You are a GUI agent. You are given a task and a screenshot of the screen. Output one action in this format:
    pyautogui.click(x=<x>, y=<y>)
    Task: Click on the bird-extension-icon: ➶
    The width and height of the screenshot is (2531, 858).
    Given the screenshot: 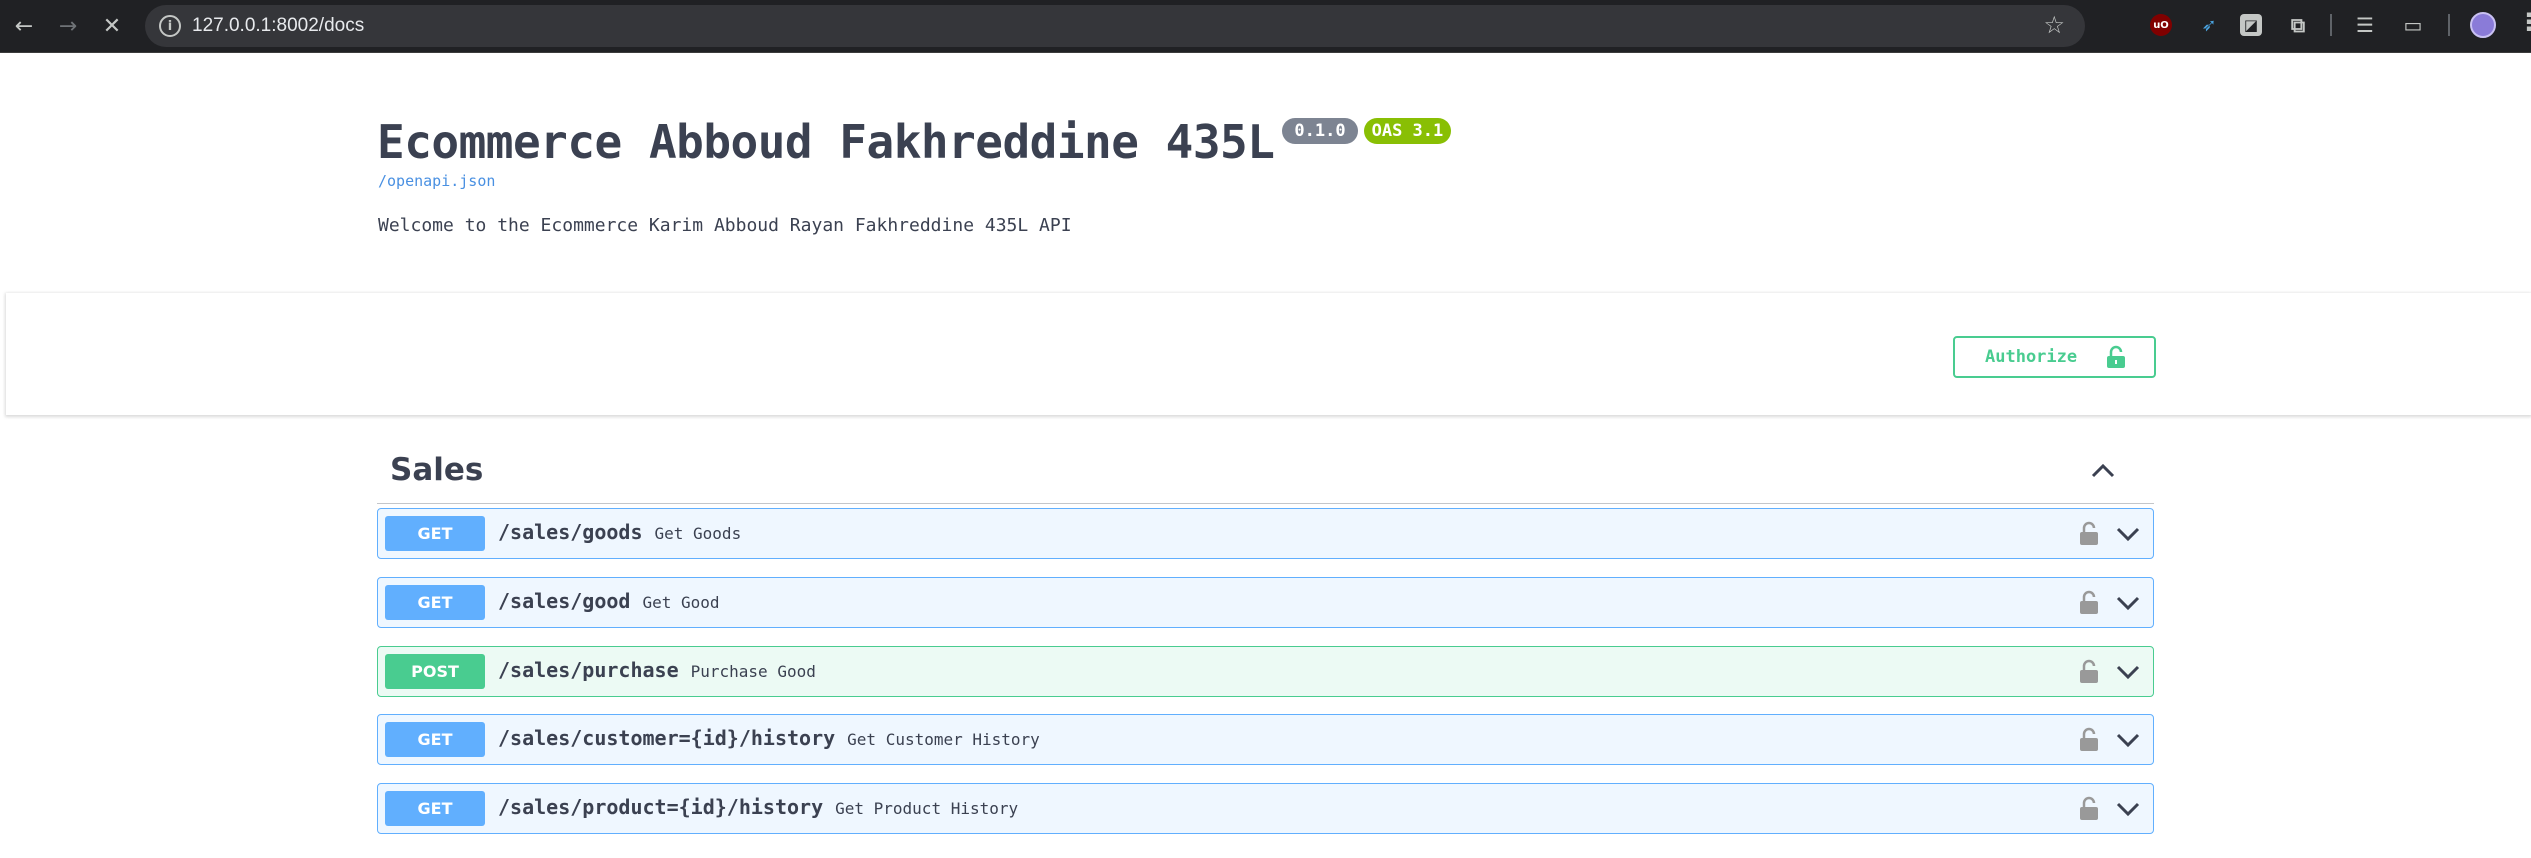 What is the action you would take?
    pyautogui.click(x=2209, y=25)
    